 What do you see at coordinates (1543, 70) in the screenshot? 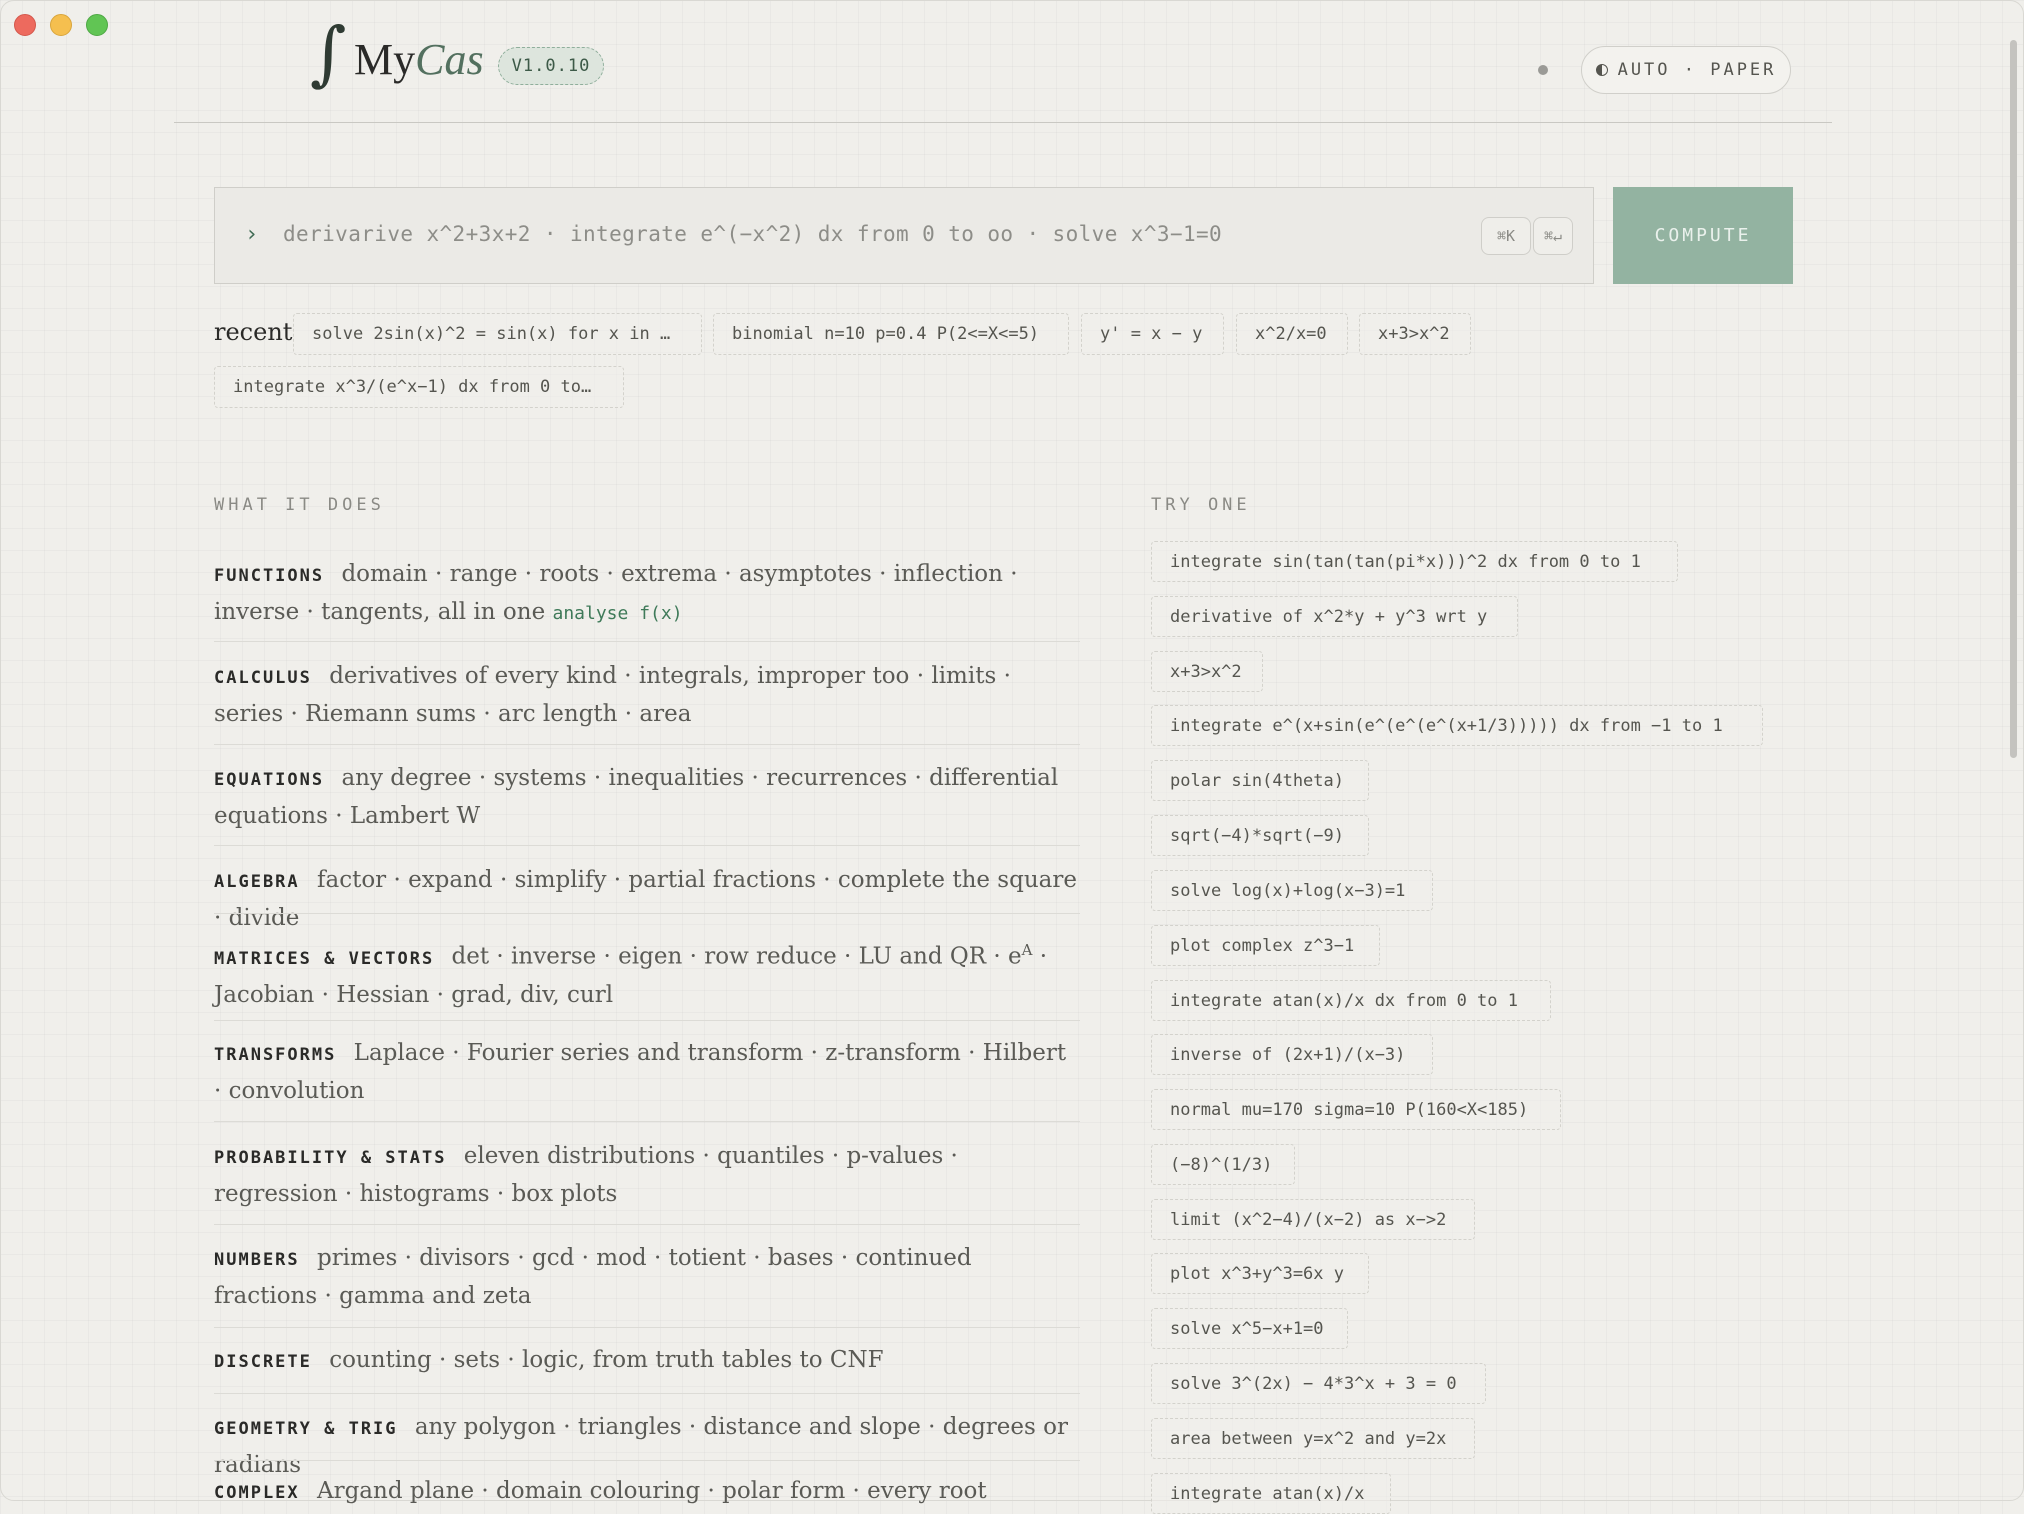
I see `status-dot-icon` at bounding box center [1543, 70].